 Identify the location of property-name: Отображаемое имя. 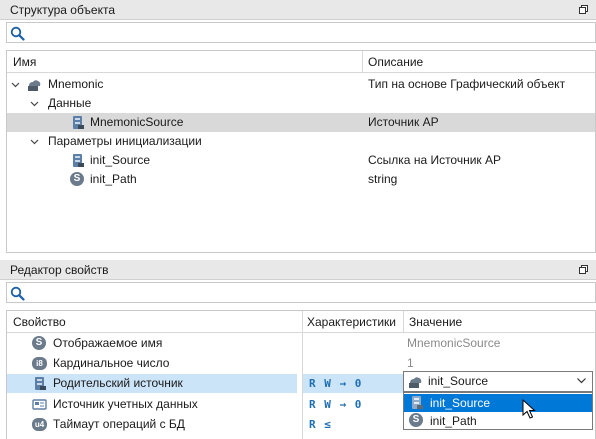
(108, 343).